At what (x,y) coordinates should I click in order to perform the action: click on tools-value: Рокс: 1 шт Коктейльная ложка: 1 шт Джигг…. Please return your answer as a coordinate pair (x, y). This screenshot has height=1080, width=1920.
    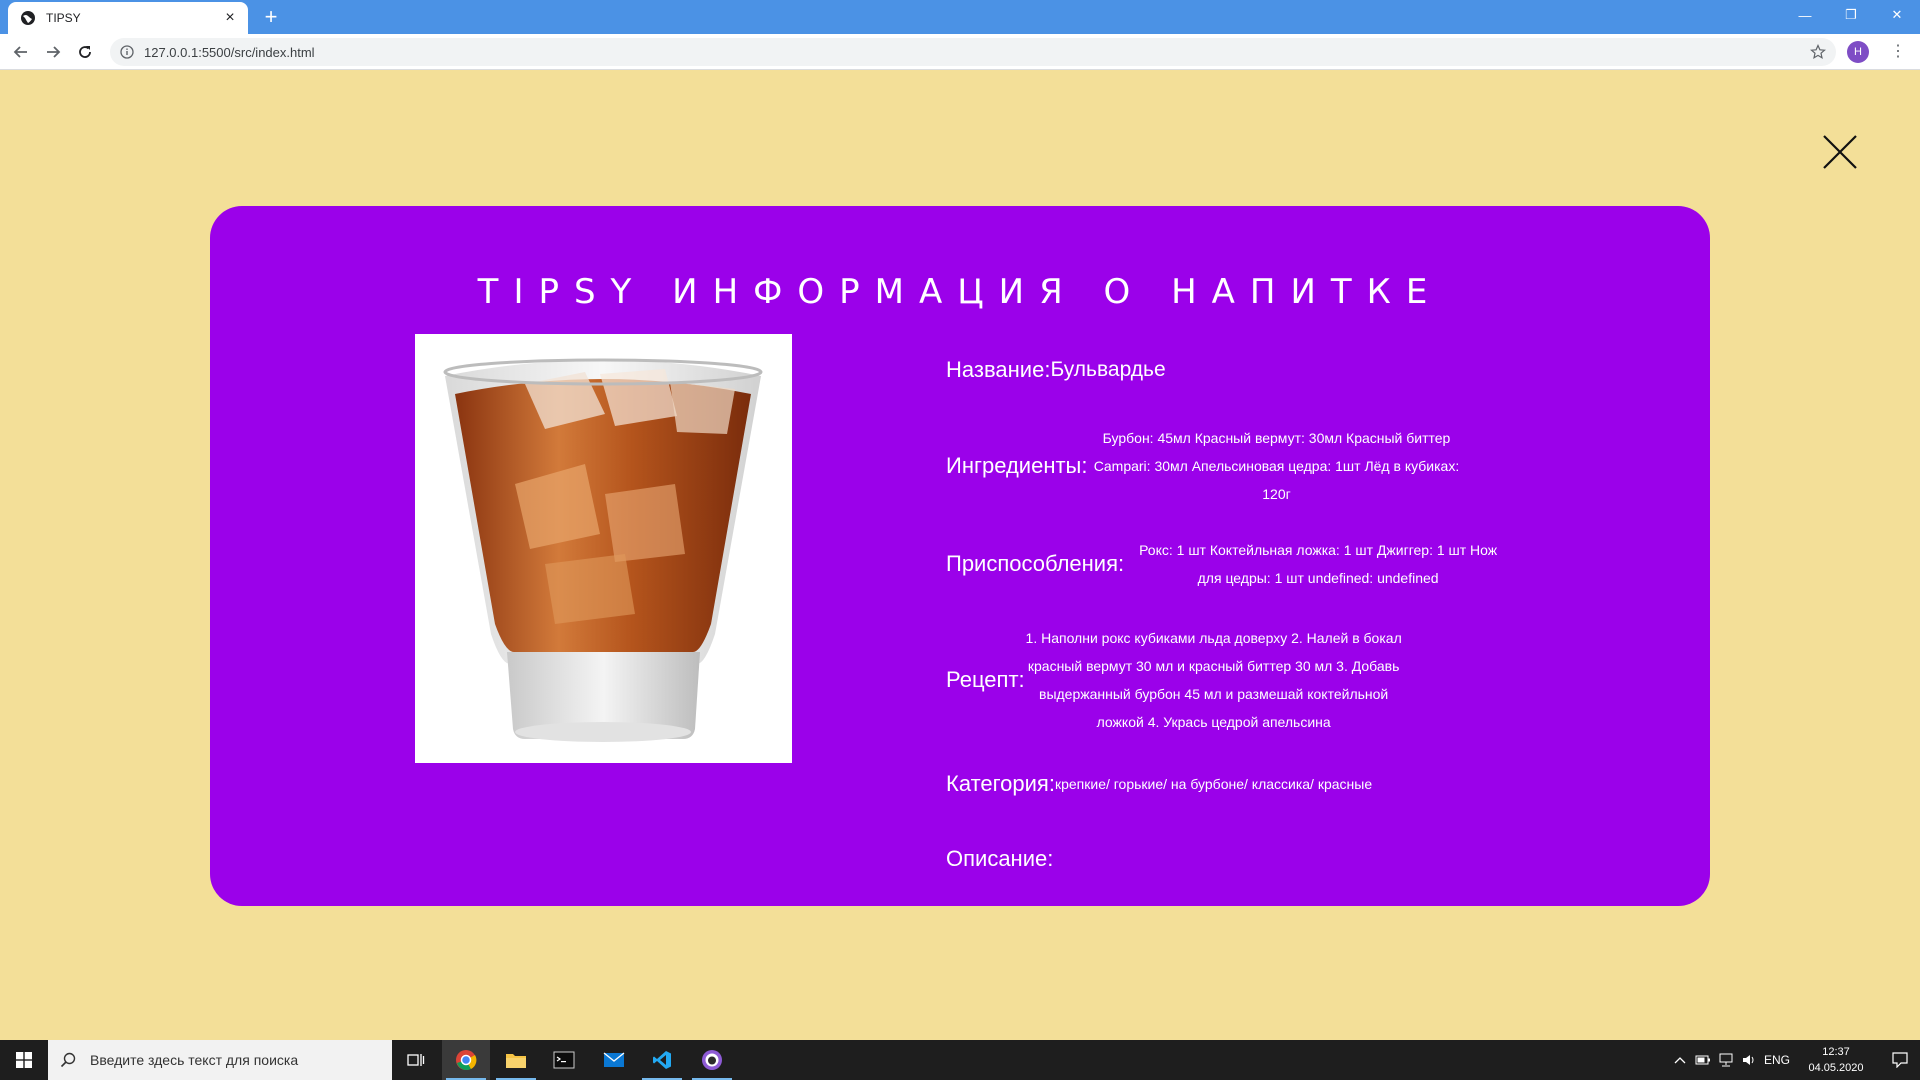
    Looking at the image, I should click on (1318, 564).